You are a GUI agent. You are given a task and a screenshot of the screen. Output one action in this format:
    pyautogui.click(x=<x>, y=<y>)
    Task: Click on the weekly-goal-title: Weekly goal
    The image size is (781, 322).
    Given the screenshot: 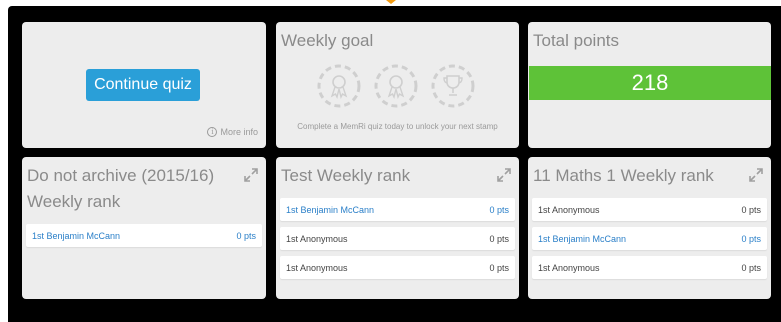 What is the action you would take?
    pyautogui.click(x=327, y=40)
    